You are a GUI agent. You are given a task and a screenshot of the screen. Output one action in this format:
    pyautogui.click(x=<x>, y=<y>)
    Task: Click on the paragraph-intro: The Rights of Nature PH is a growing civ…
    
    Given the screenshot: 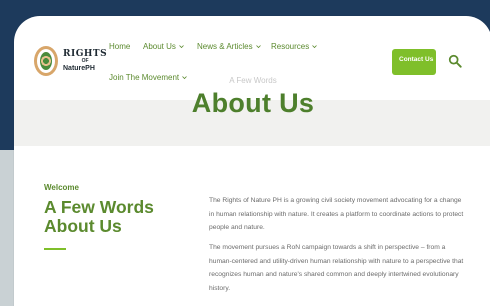 What is the action you would take?
    pyautogui.click(x=336, y=214)
    